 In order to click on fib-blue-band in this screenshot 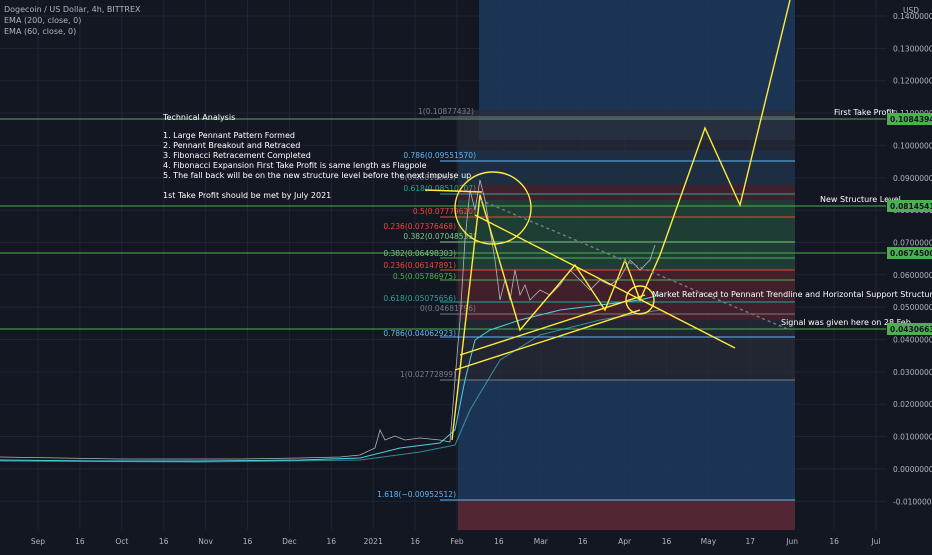, I will do `click(626, 167)`.